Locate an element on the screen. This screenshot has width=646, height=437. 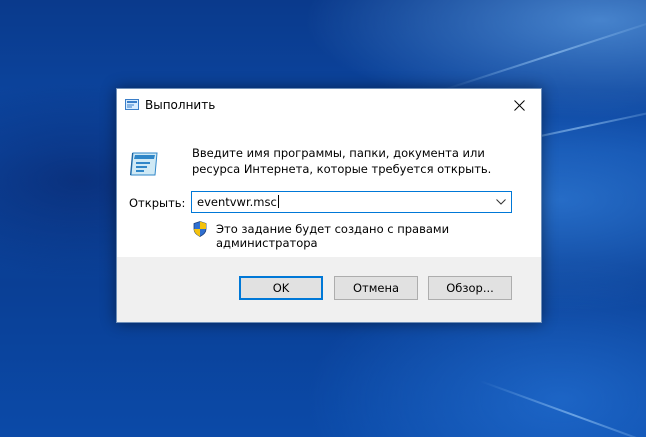
close-icon is located at coordinates (519, 105).